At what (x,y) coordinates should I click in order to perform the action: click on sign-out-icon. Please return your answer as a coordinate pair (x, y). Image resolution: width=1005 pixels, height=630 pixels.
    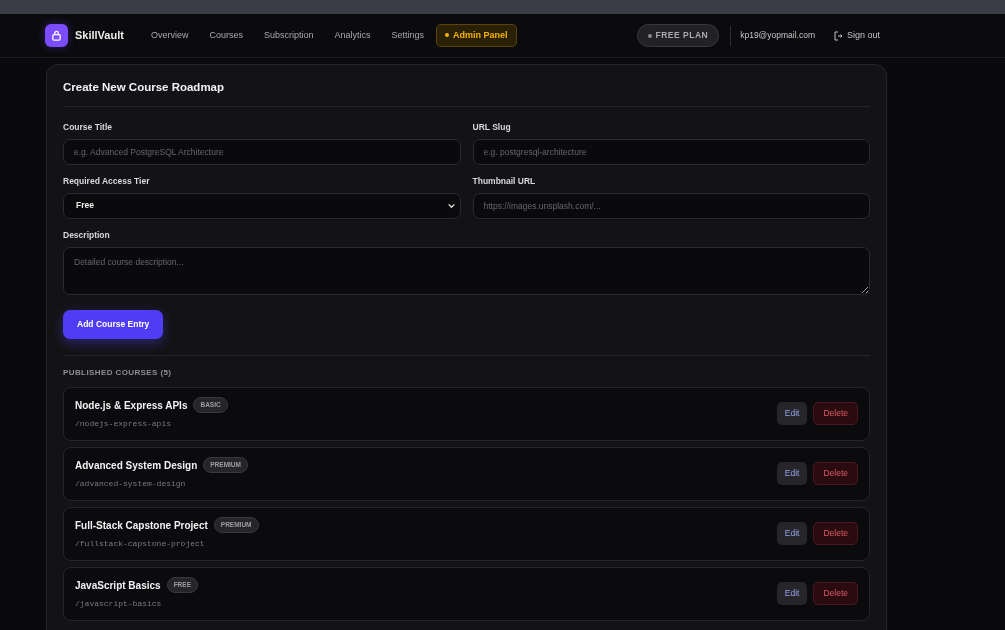
    Looking at the image, I should click on (837, 35).